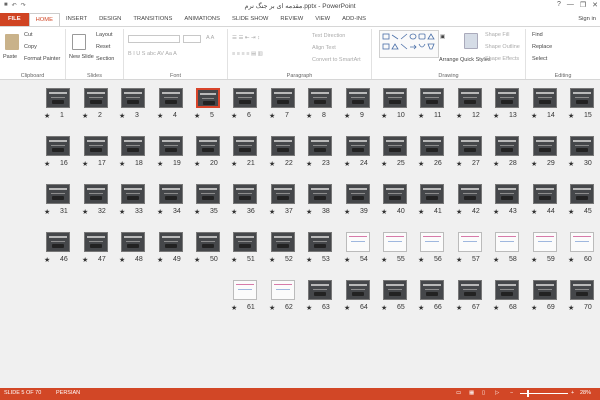  What do you see at coordinates (442, 37) in the screenshot?
I see `arrange-icon: ▣` at bounding box center [442, 37].